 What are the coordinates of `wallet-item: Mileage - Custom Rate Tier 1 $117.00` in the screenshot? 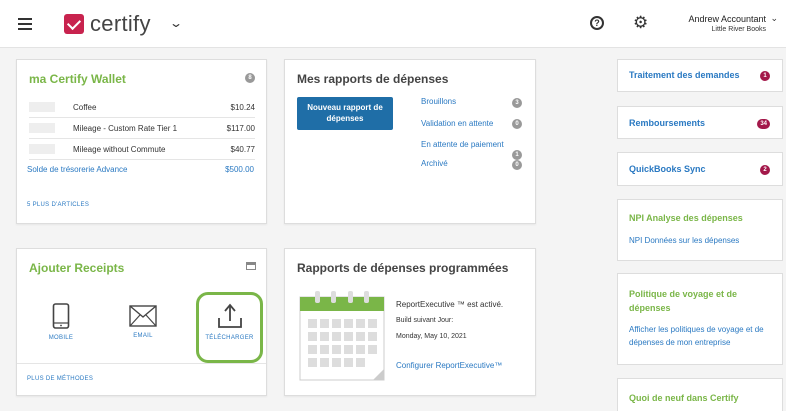 It's located at (142, 129).